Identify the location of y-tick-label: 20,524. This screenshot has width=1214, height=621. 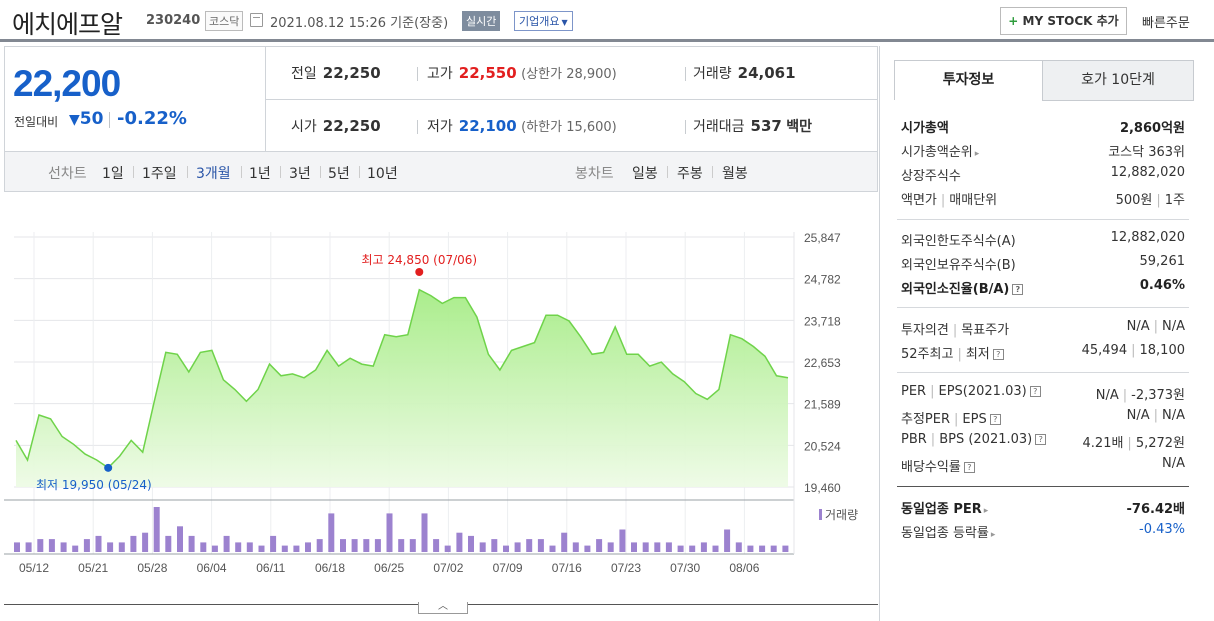
(822, 446).